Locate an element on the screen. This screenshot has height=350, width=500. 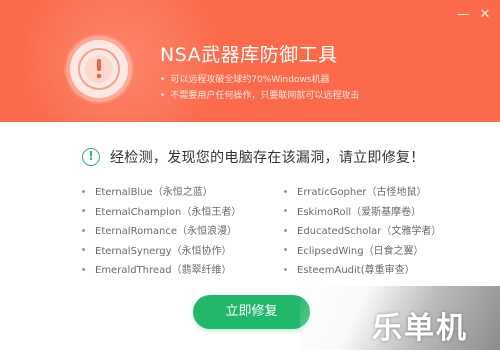
list-item: EternalRomance（永恒浪漫） is located at coordinates (161, 232).